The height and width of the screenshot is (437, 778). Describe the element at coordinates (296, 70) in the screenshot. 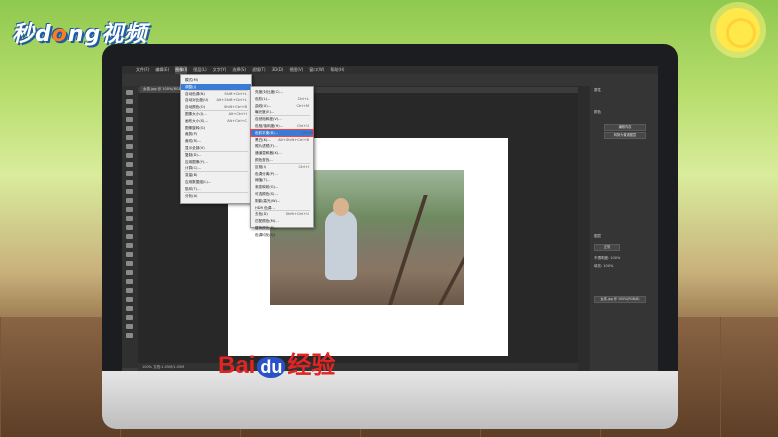

I see `menubar-item: 视图(V)` at that location.